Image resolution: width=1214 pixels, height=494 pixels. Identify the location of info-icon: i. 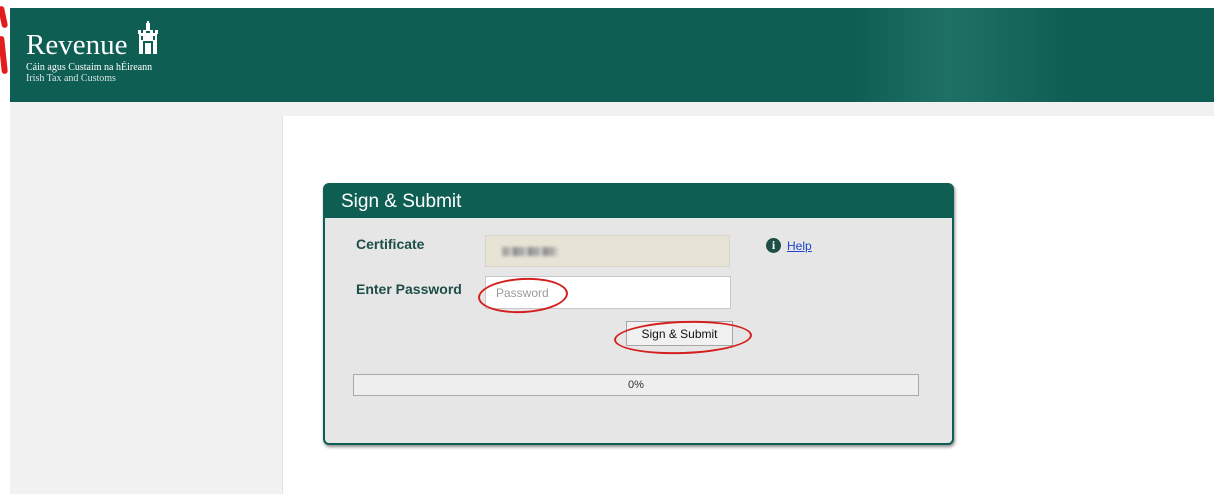
(773, 245).